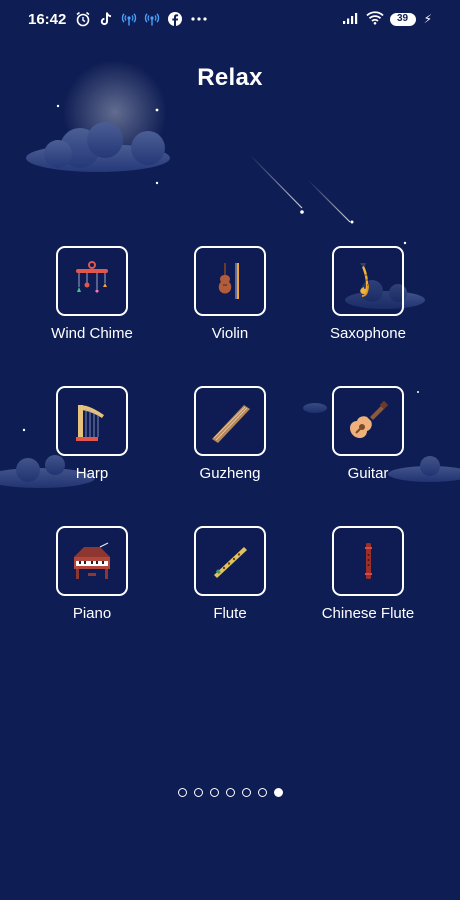 The image size is (460, 900). Describe the element at coordinates (47, 19) in the screenshot. I see `status-time: 16:42` at that location.